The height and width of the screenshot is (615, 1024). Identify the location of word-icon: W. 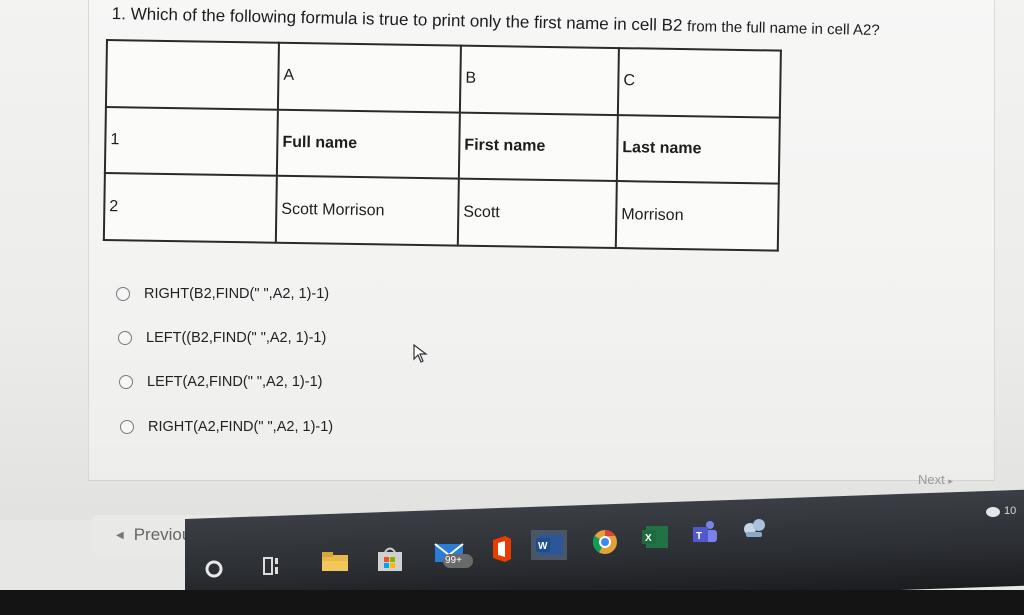
(549, 545).